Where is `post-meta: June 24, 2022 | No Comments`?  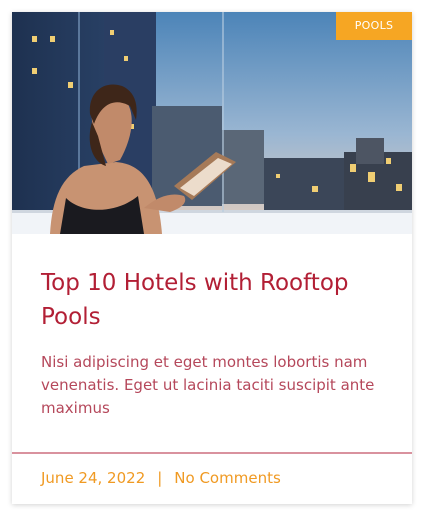
post-meta: June 24, 2022 | No Comments is located at coordinates (212, 477).